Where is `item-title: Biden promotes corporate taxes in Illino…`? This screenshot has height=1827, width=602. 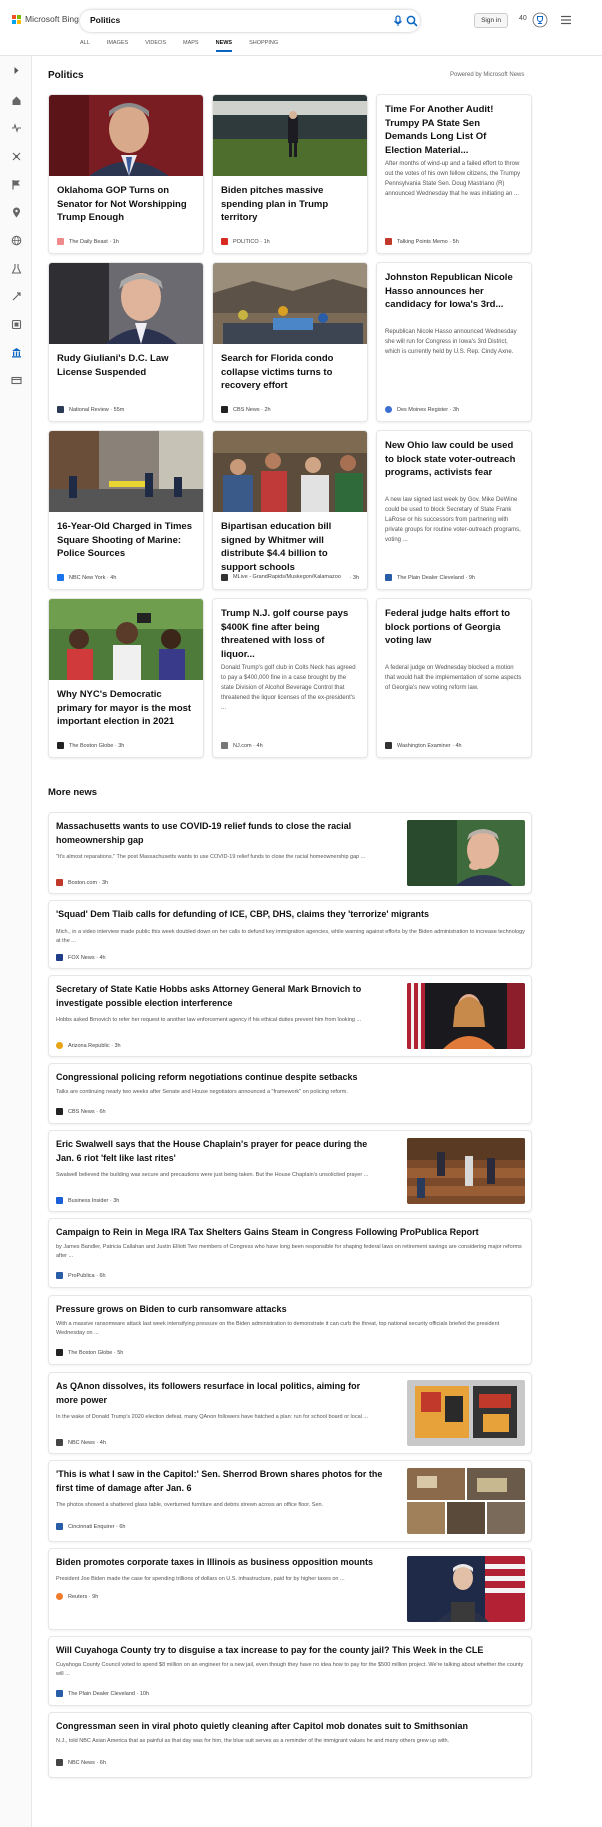 item-title: Biden promotes corporate taxes in Illino… is located at coordinates (226, 1563).